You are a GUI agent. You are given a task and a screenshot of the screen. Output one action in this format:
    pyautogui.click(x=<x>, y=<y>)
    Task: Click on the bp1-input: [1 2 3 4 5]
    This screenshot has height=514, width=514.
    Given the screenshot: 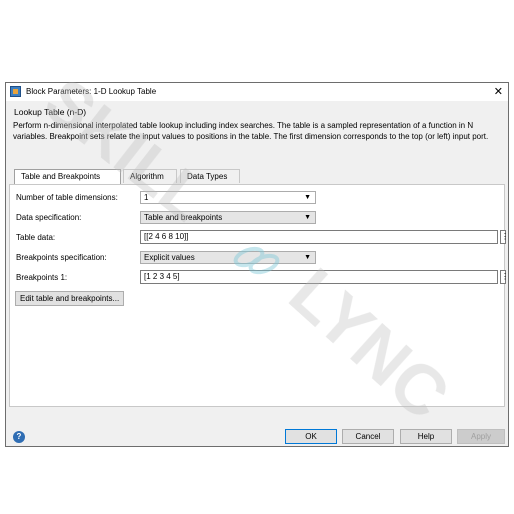 What is the action you would take?
    pyautogui.click(x=319, y=277)
    